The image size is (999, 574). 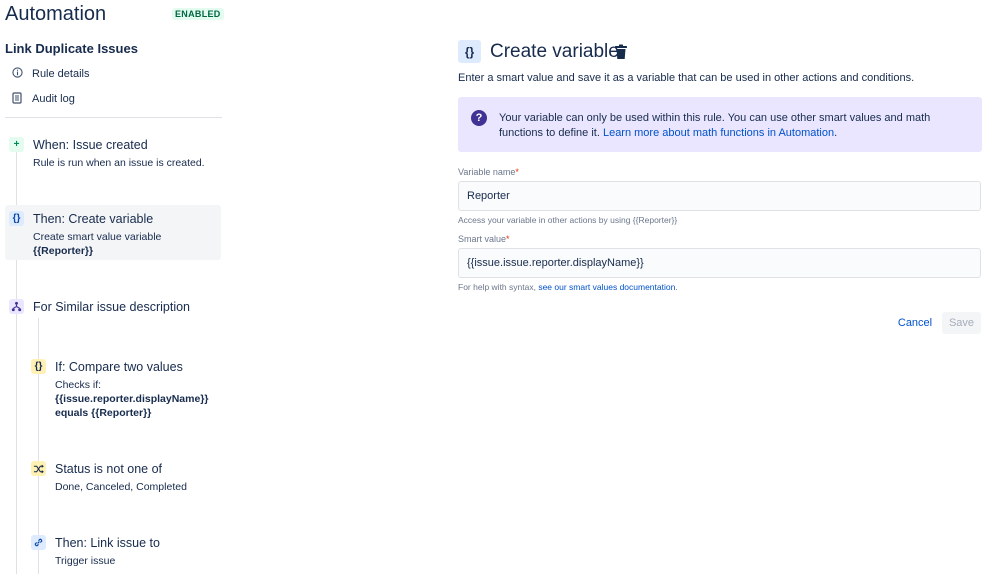 What do you see at coordinates (676, 287) in the screenshot?
I see `help-end: .` at bounding box center [676, 287].